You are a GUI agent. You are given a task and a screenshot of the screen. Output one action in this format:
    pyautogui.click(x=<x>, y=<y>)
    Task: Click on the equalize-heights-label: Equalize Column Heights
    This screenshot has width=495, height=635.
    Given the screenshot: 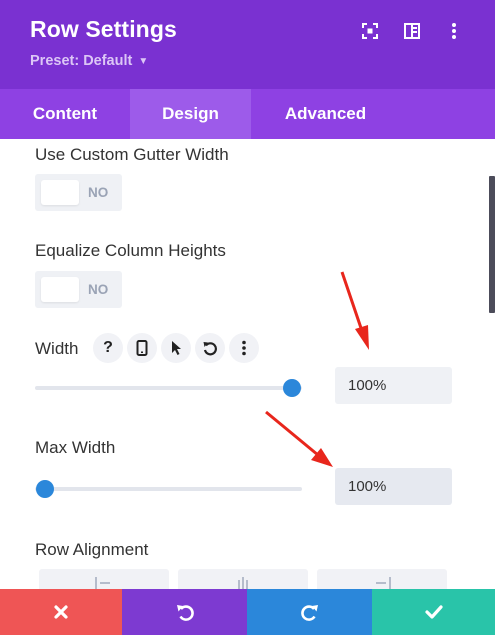 What is the action you would take?
    pyautogui.click(x=130, y=250)
    